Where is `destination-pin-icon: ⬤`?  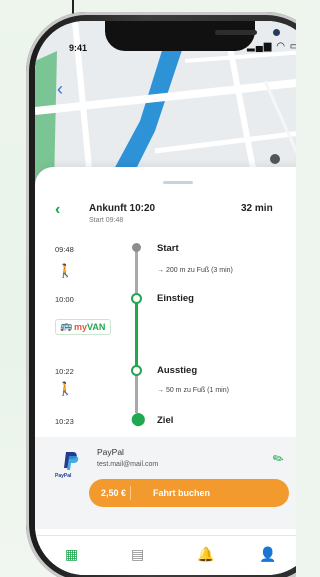 destination-pin-icon: ⬤ is located at coordinates (138, 418).